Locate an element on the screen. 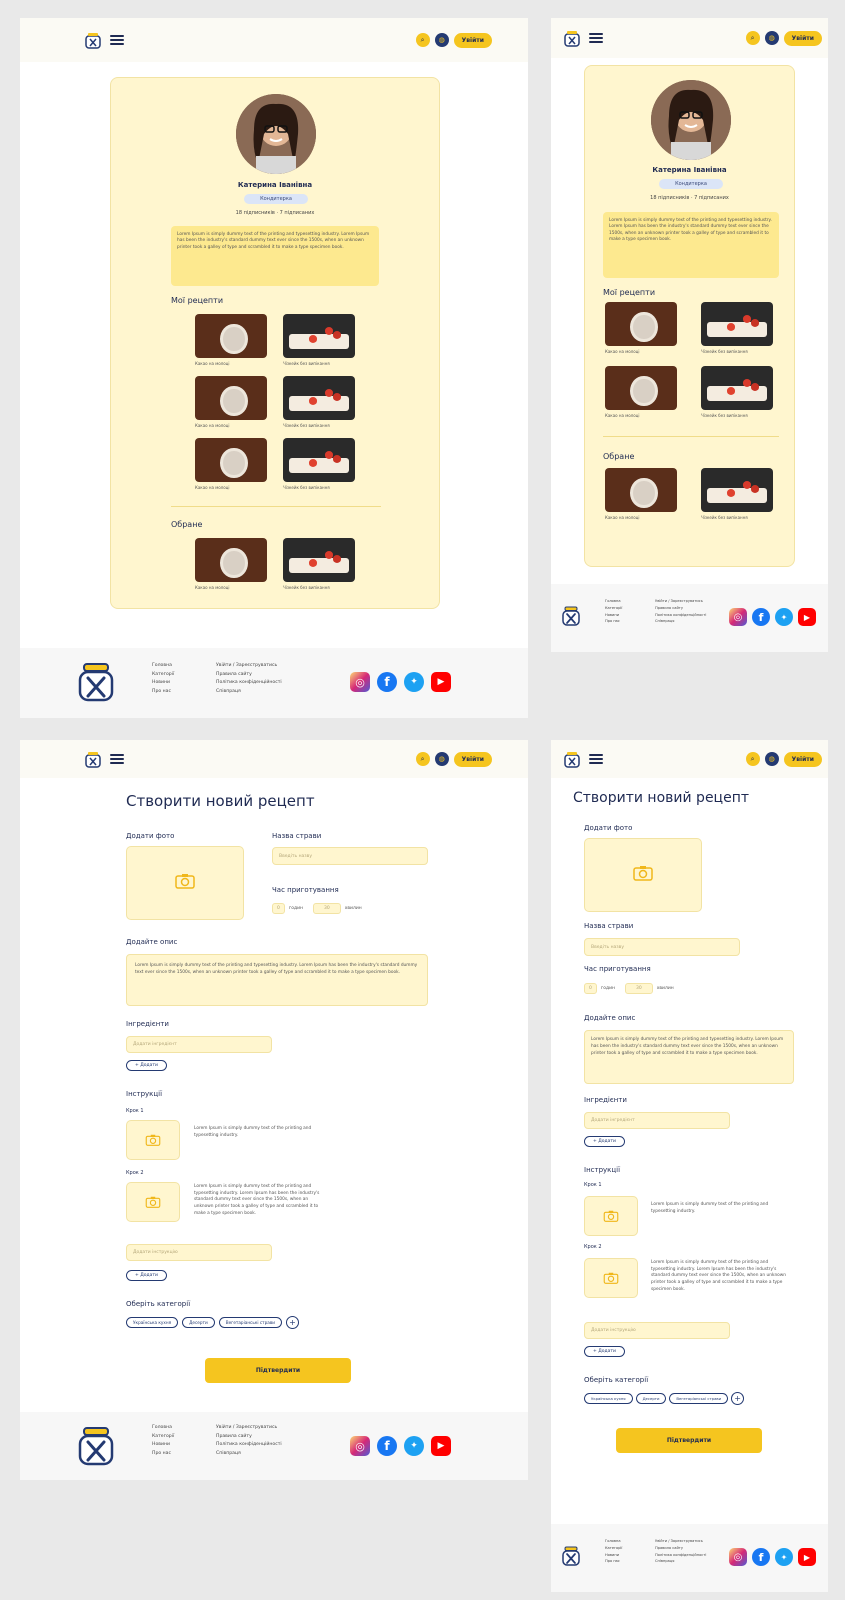 The width and height of the screenshot is (845, 1600). confirm-button: Підтвердити is located at coordinates (278, 1370).